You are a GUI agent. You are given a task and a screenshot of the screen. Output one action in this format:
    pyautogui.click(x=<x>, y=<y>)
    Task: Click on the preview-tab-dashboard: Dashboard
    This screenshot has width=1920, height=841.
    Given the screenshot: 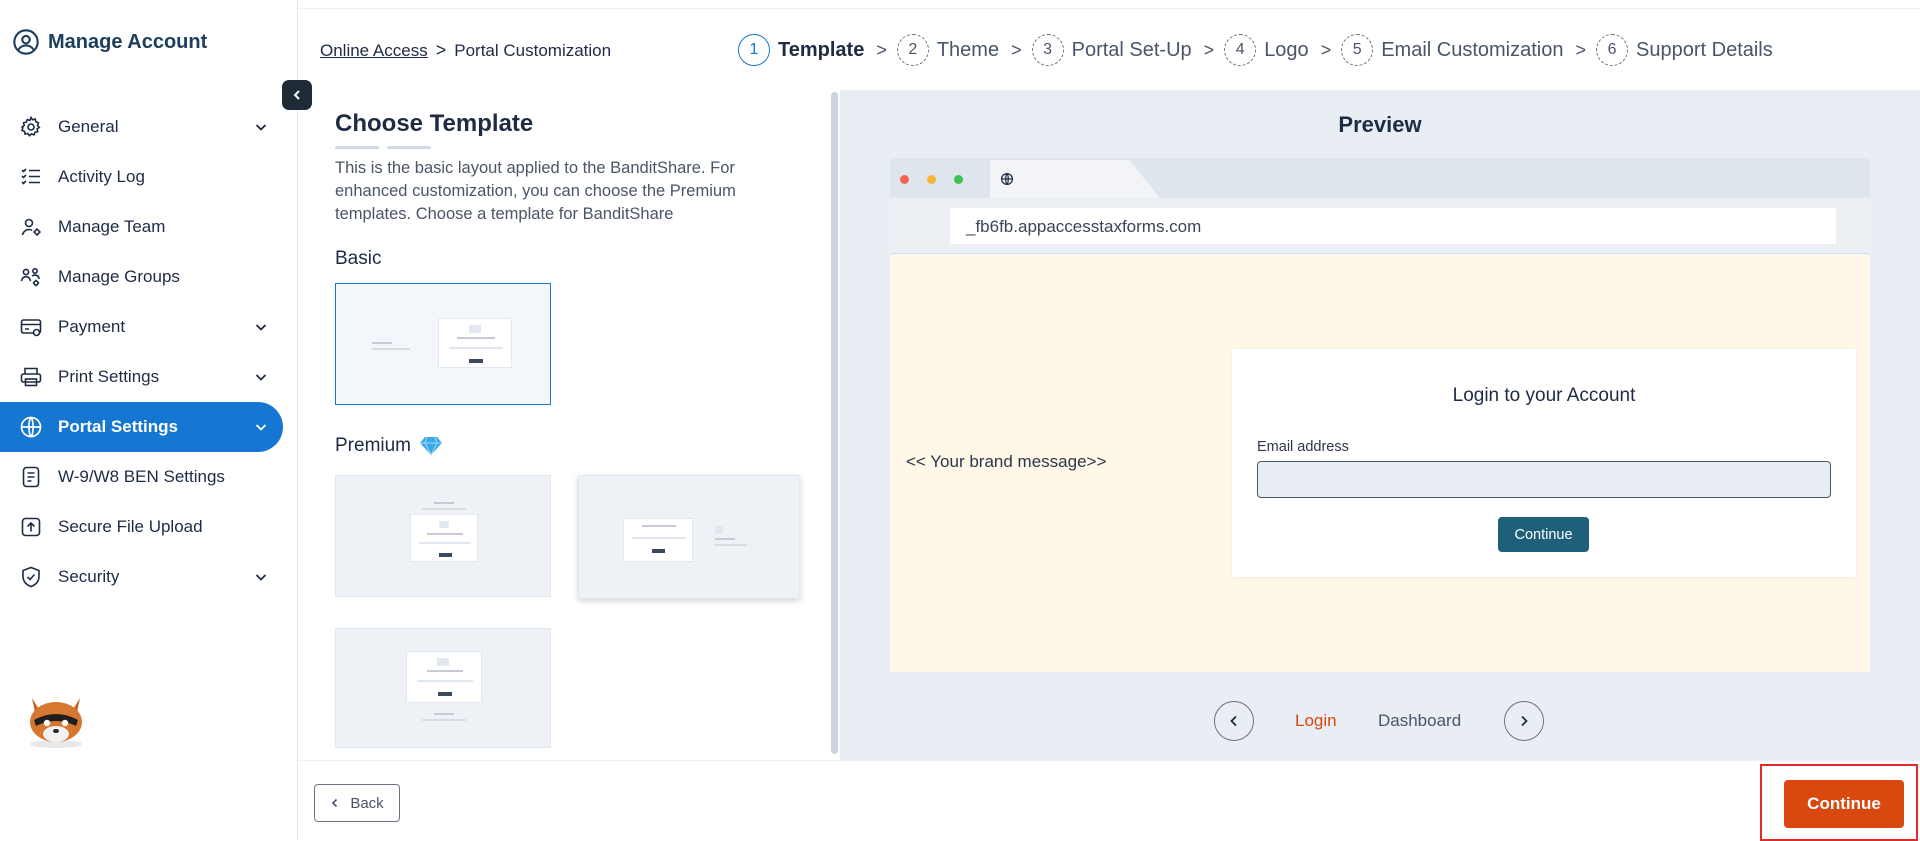 What is the action you would take?
    pyautogui.click(x=1419, y=721)
    